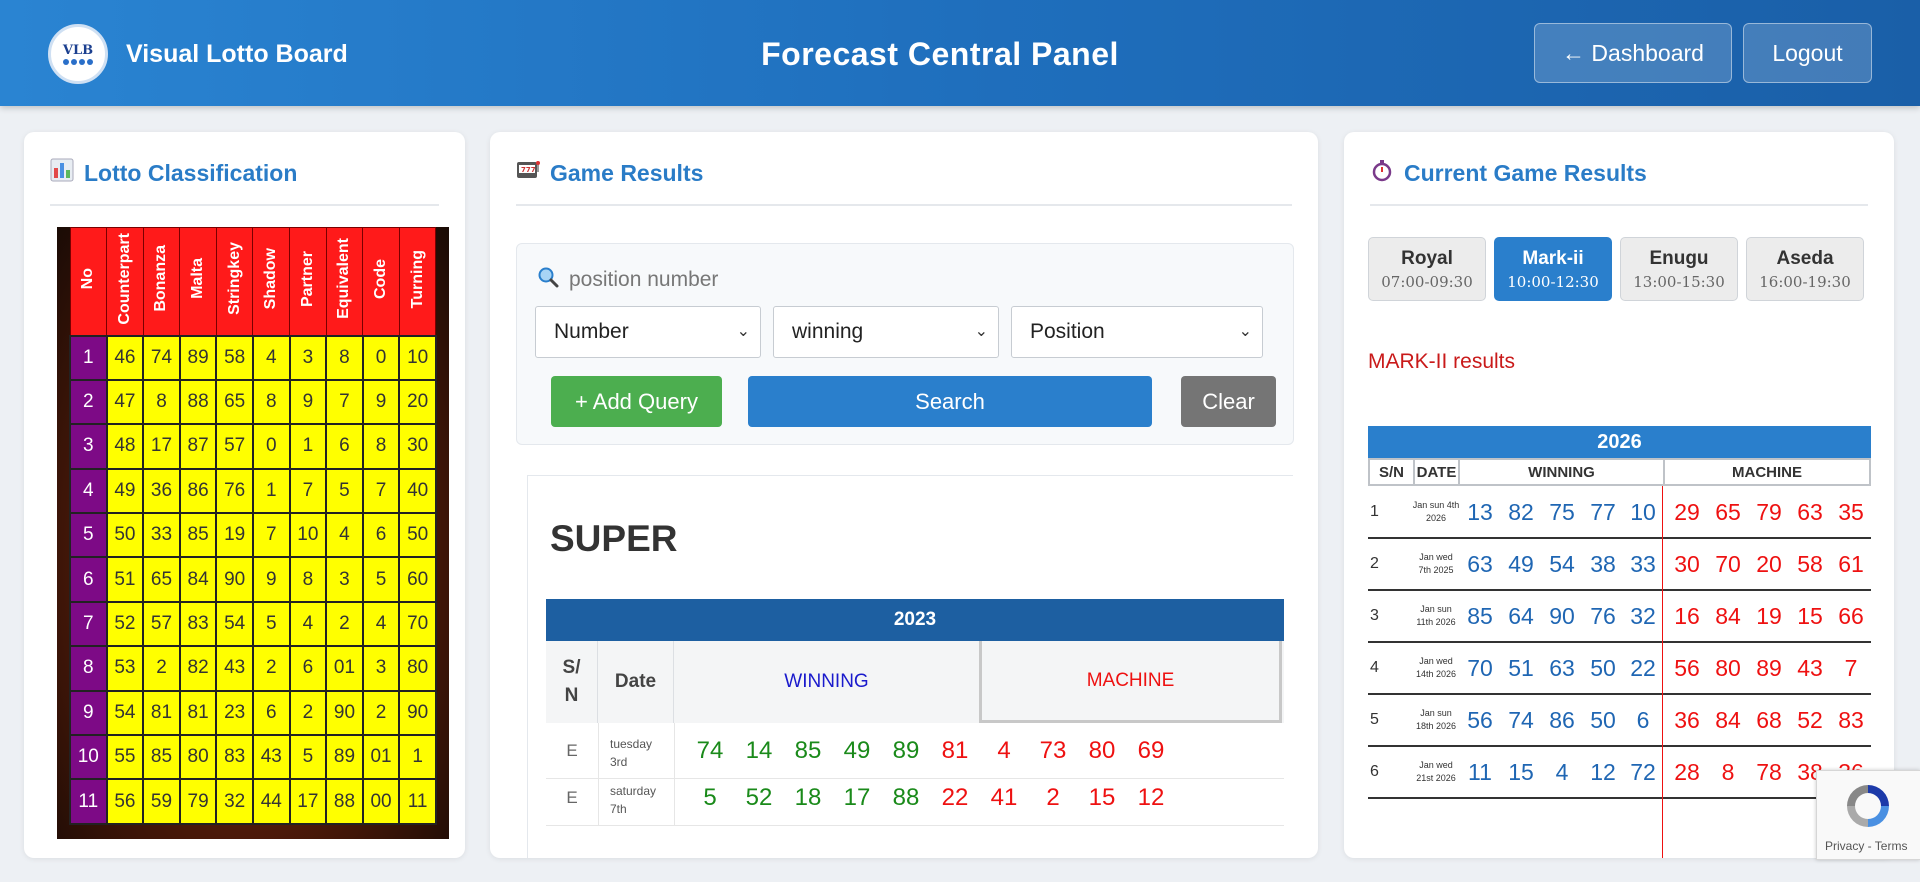  Describe the element at coordinates (417, 579) in the screenshot. I see `lotto-cell: 60` at that location.